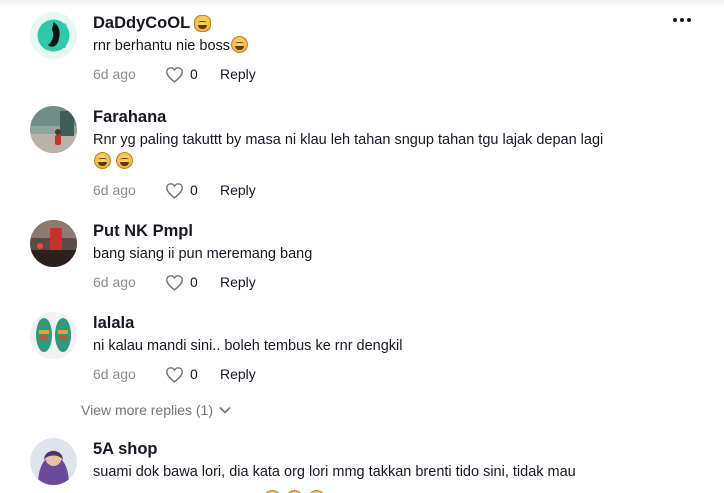 Image resolution: width=724 pixels, height=493 pixels. What do you see at coordinates (203, 254) in the screenshot?
I see `comment-text: bang siang ii pun meremang bang` at bounding box center [203, 254].